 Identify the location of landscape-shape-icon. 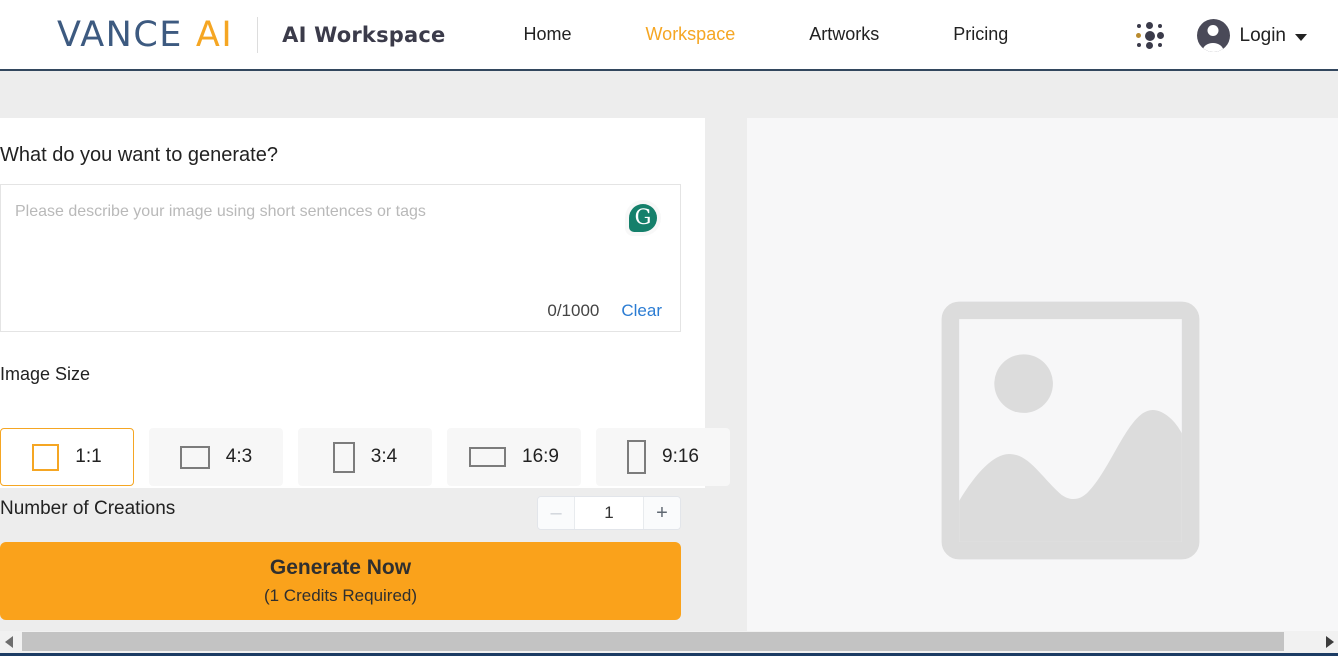
(194, 457).